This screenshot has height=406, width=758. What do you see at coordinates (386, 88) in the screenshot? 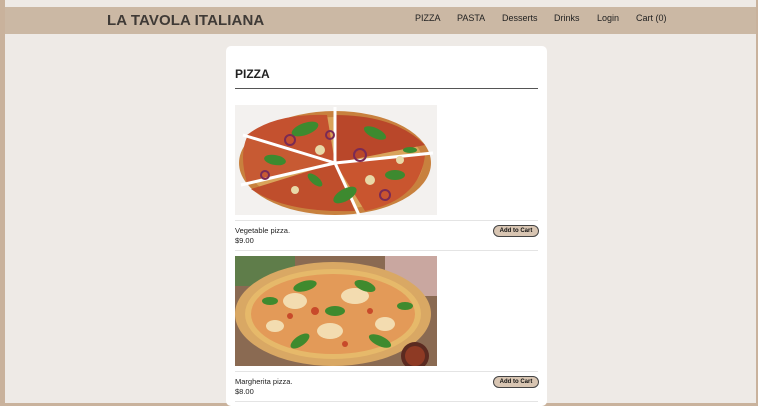
I see `title-divider` at bounding box center [386, 88].